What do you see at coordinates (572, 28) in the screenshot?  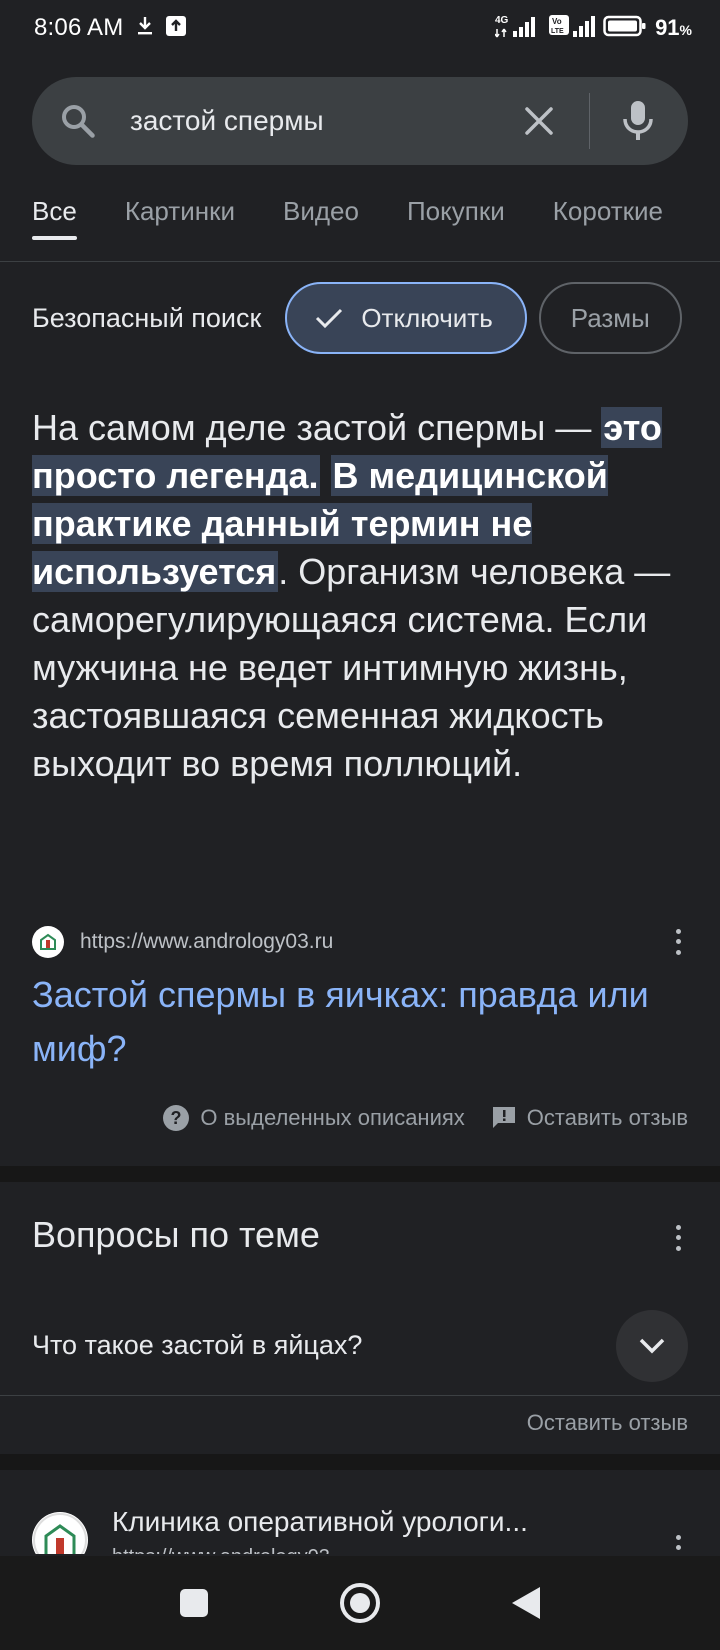 I see `volte-icon: Vo LTE` at bounding box center [572, 28].